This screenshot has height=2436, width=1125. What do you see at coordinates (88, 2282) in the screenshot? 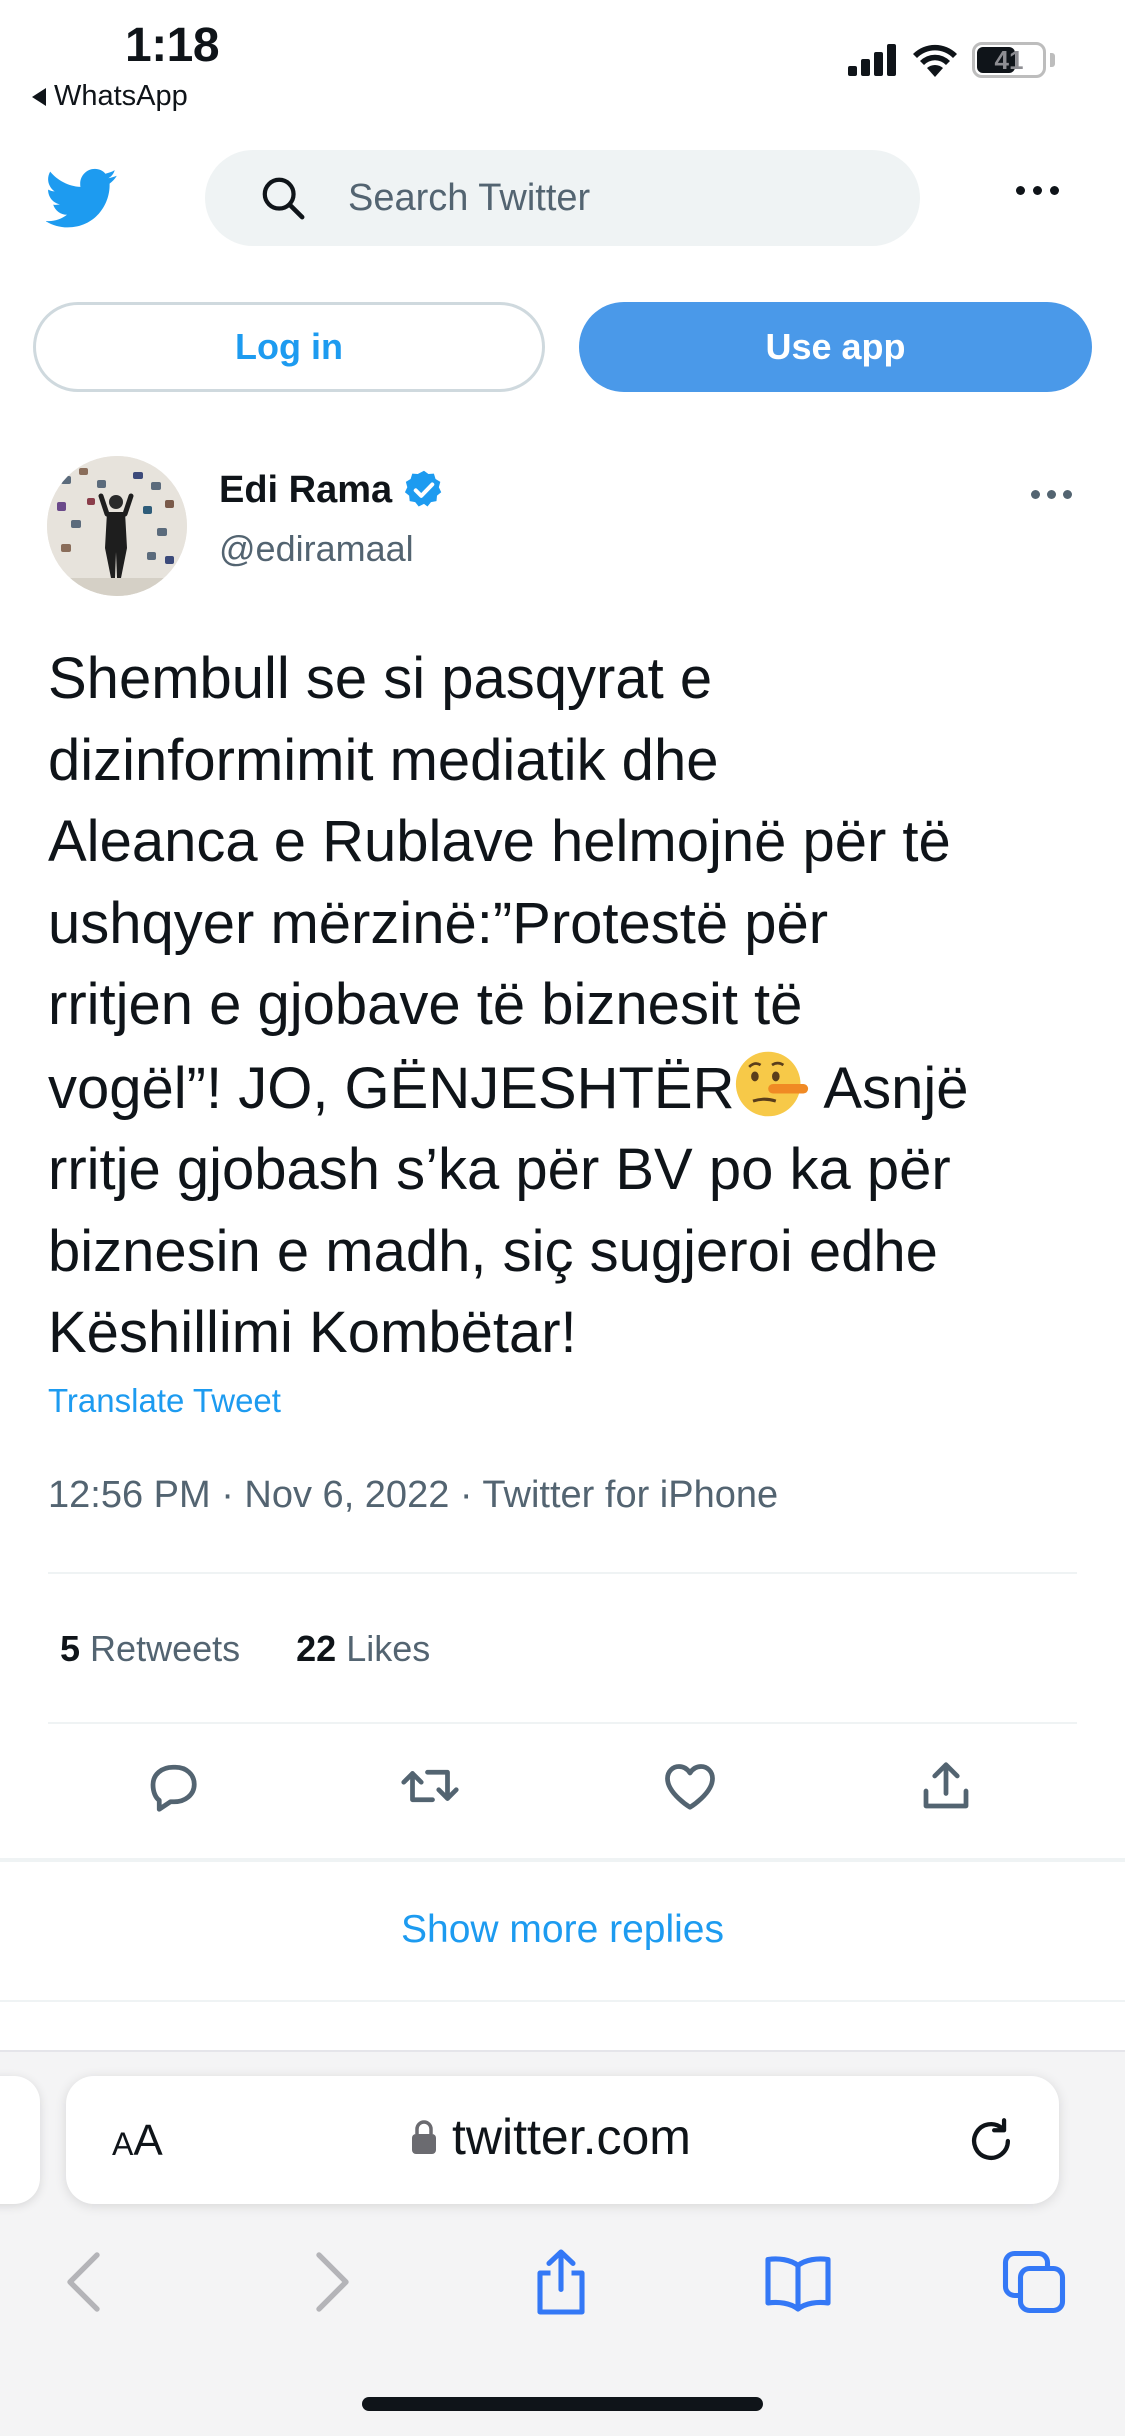
I see `back-chevron-icon` at bounding box center [88, 2282].